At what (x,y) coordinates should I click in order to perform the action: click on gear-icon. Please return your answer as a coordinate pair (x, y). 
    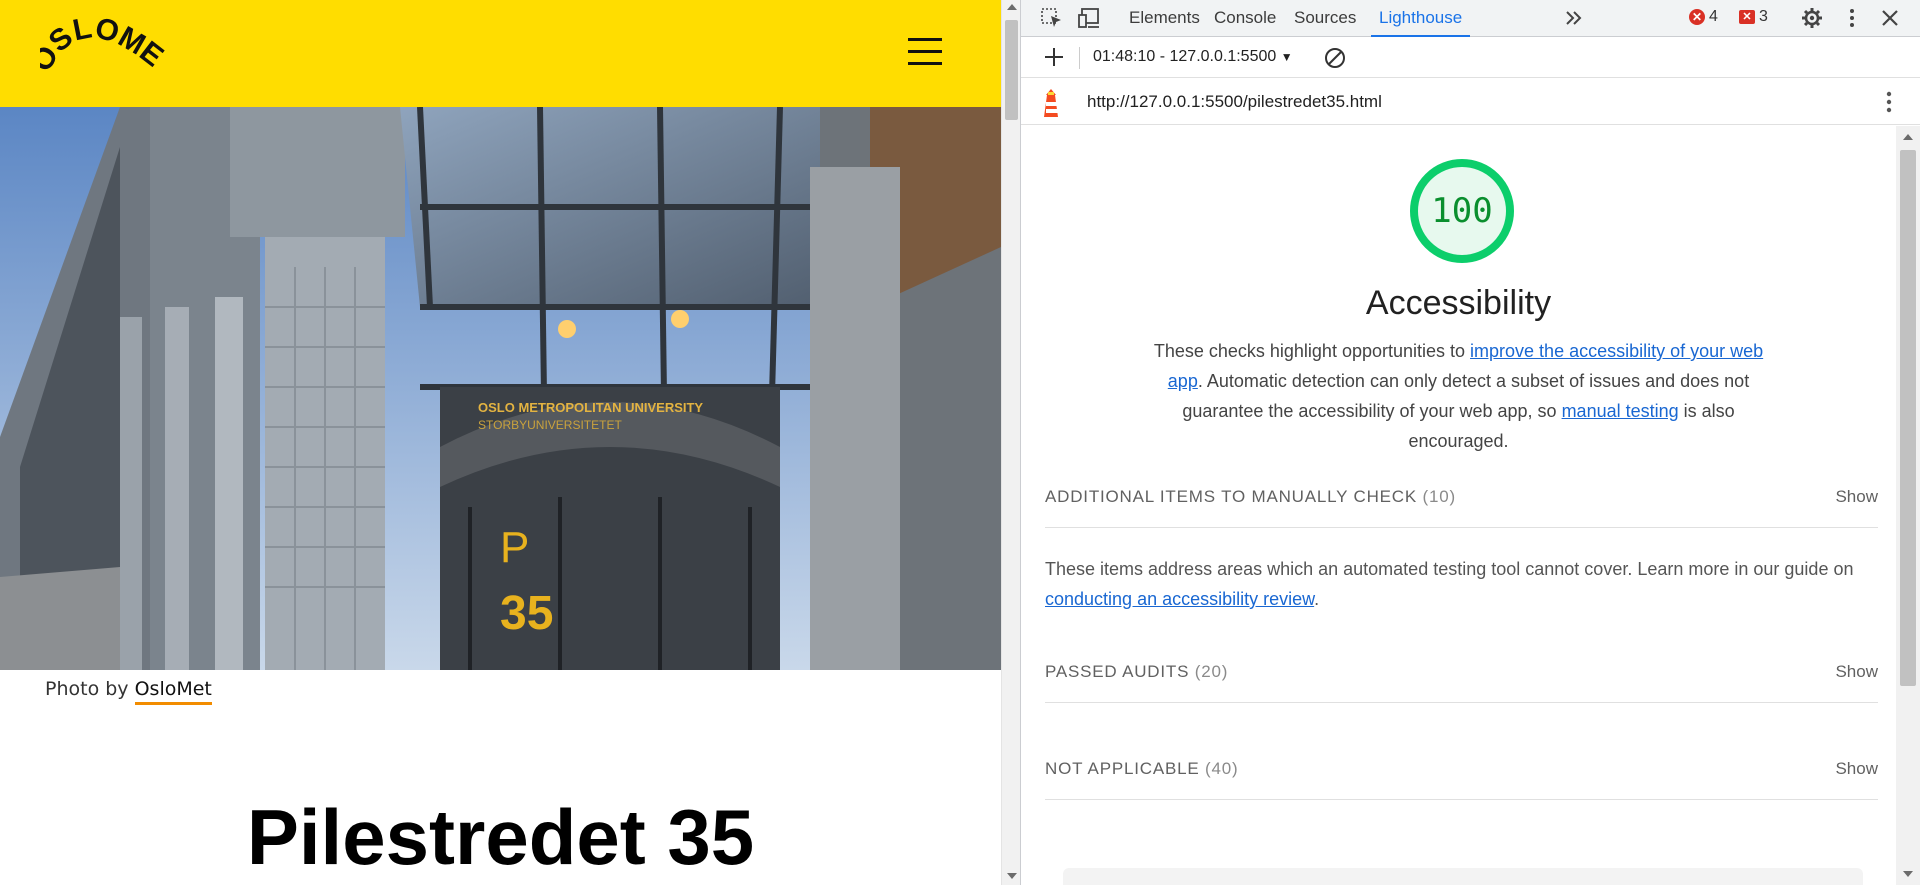
    Looking at the image, I should click on (1812, 18).